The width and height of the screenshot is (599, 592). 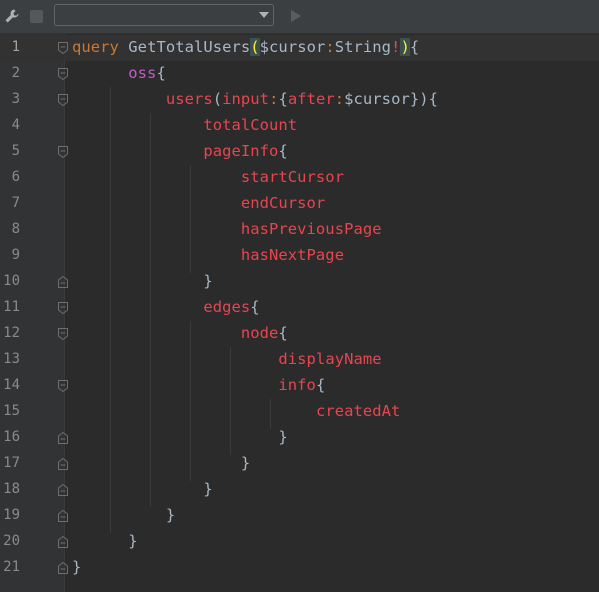 What do you see at coordinates (12, 16) in the screenshot?
I see `wrench-icon` at bounding box center [12, 16].